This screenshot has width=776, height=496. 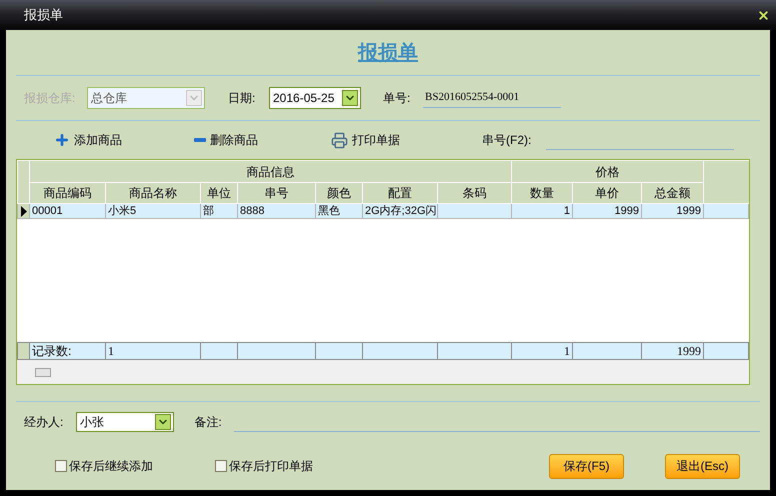 What do you see at coordinates (47, 210) in the screenshot?
I see `table-cell: 00001` at bounding box center [47, 210].